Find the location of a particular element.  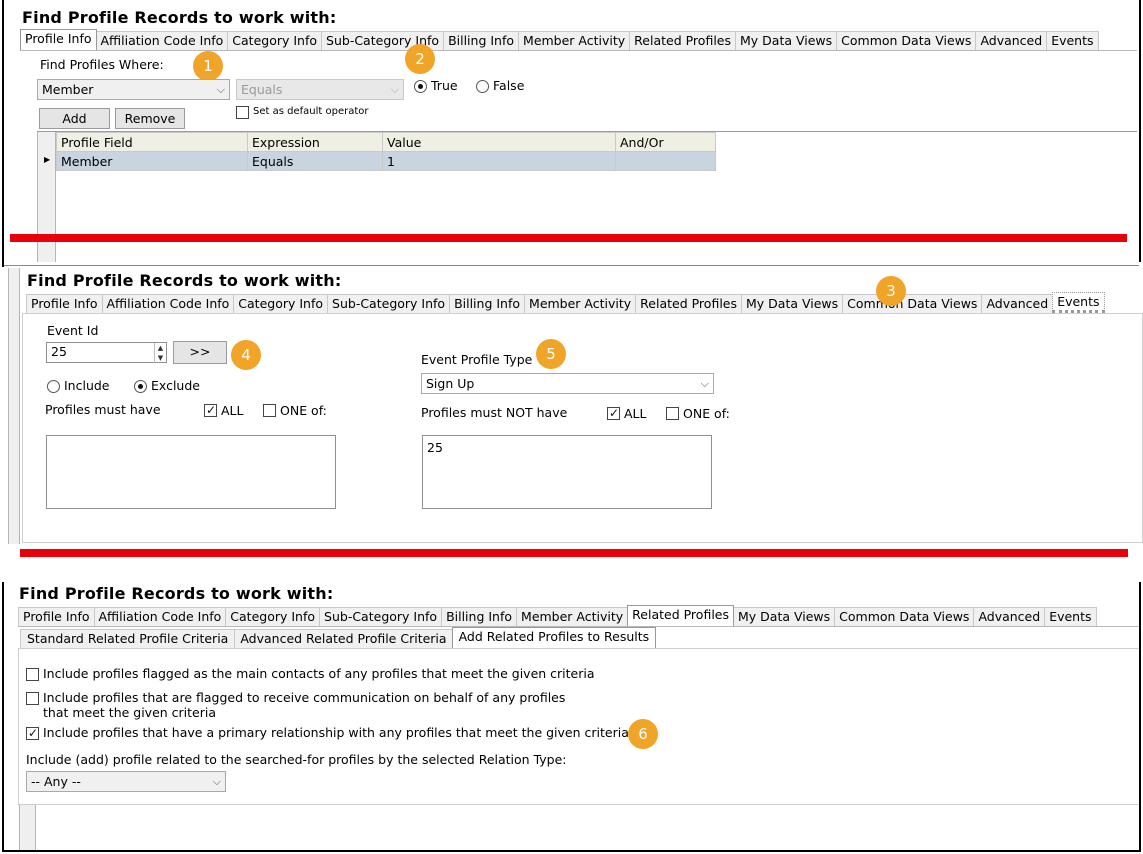

event-id-label: Event Id is located at coordinates (73, 330).